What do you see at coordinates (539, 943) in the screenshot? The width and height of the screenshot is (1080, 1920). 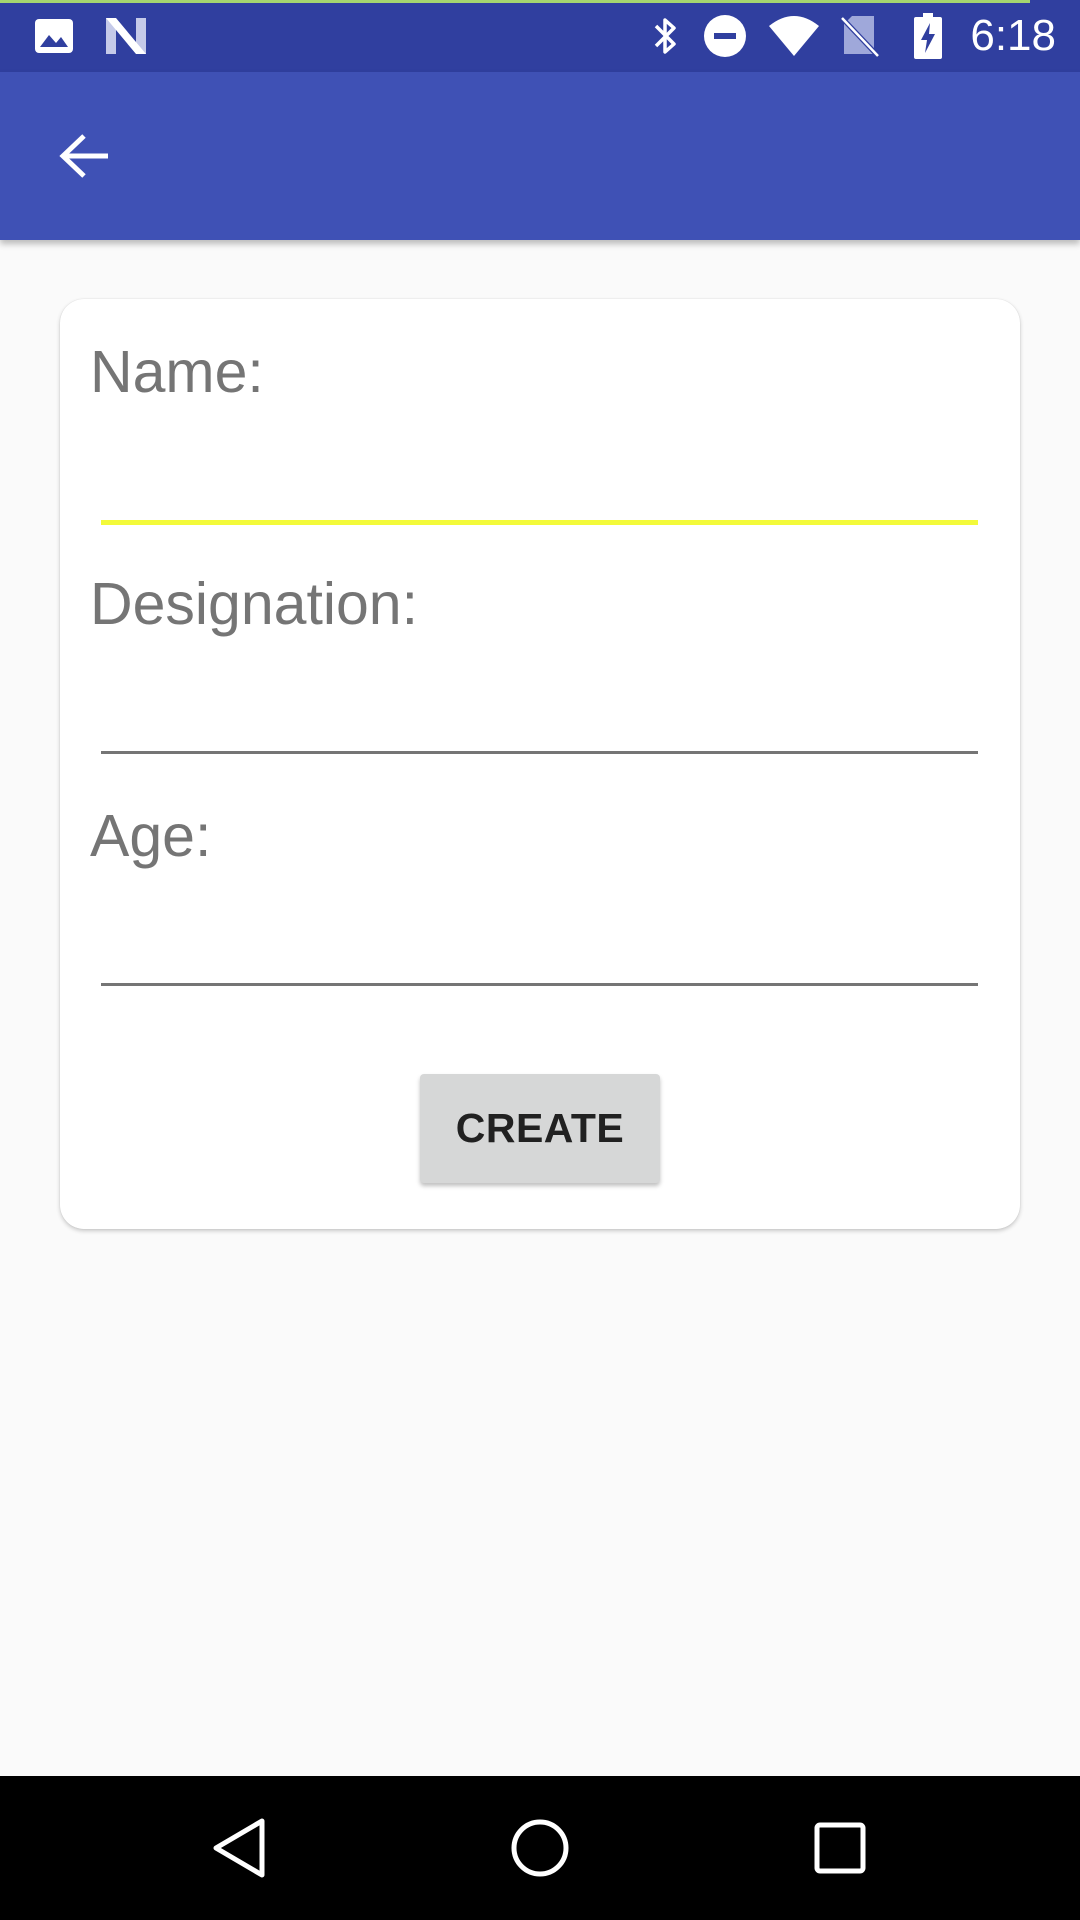 I see `age-input` at bounding box center [539, 943].